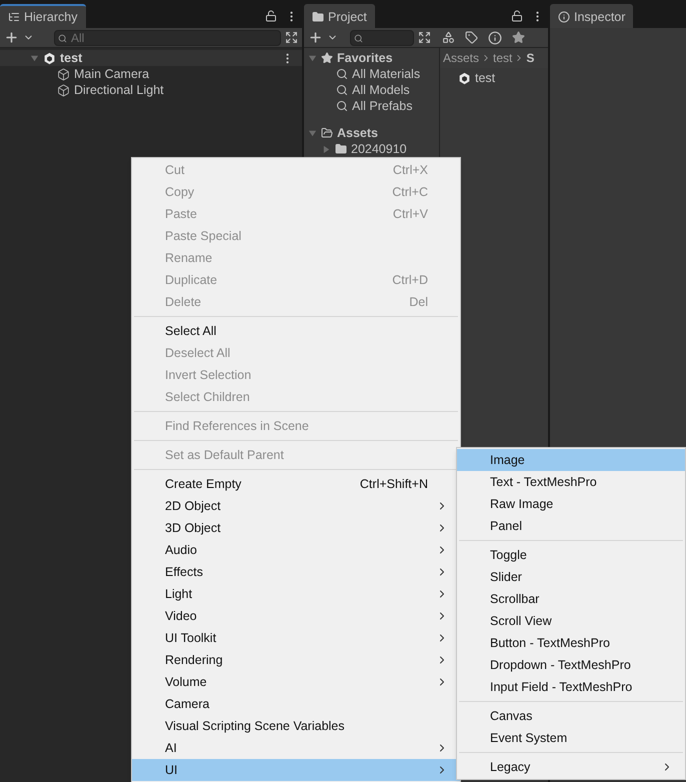 The height and width of the screenshot is (782, 686). I want to click on menu-item: Select All, so click(296, 331).